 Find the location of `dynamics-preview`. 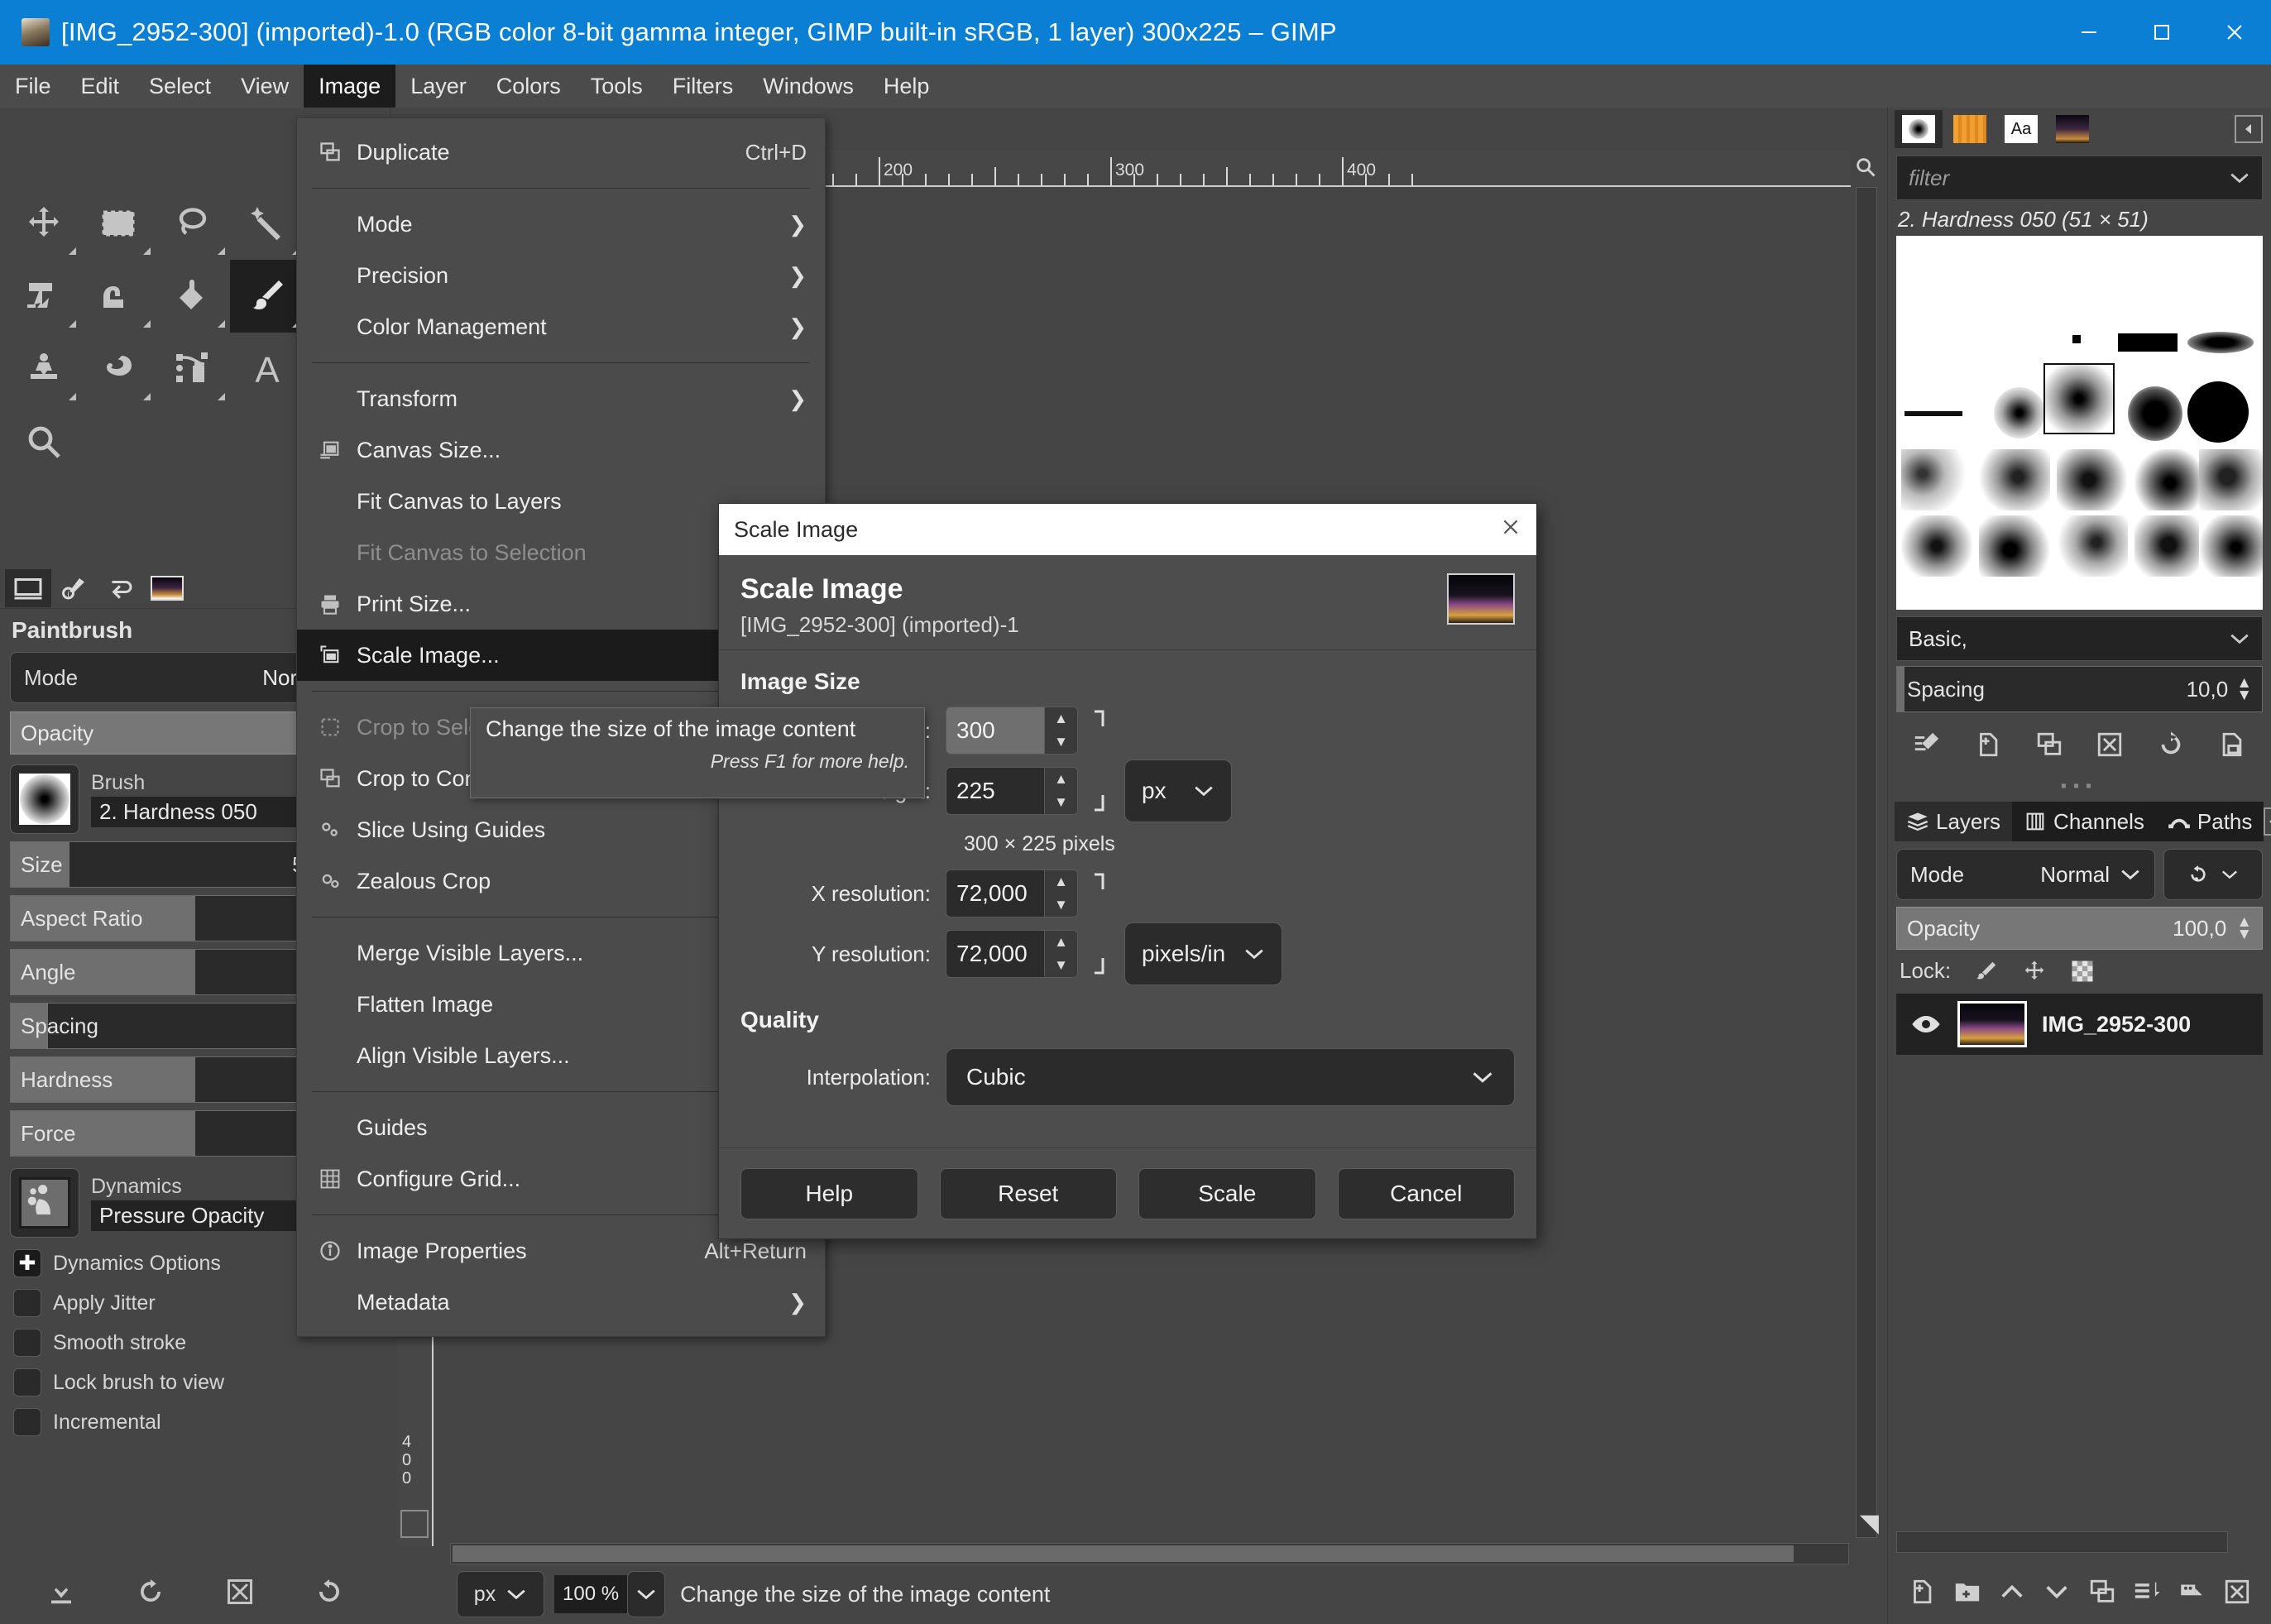

dynamics-preview is located at coordinates (44, 1203).